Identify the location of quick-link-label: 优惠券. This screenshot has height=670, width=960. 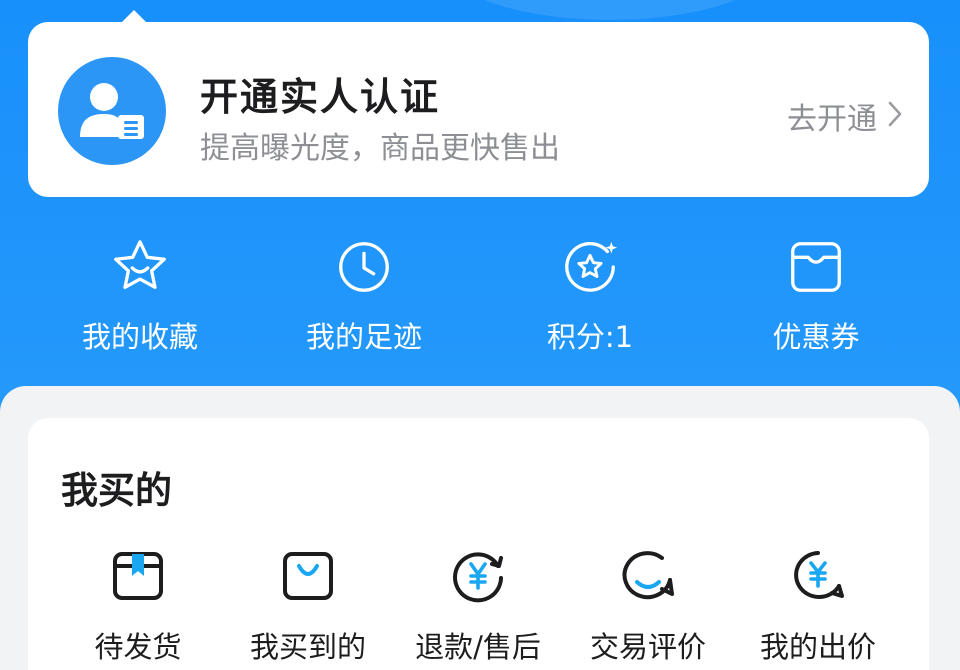
(816, 337).